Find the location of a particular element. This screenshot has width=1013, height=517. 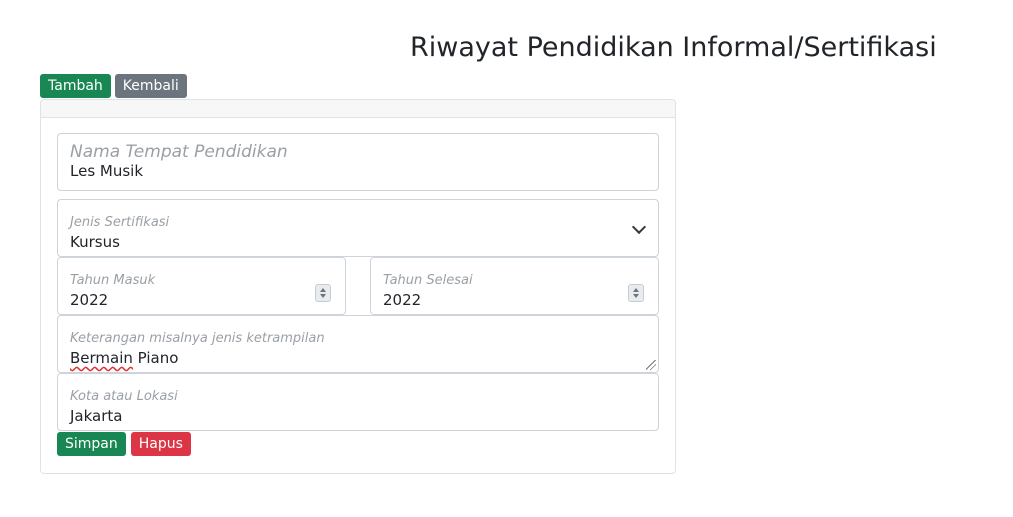

back-button: Kembali is located at coordinates (150, 86).